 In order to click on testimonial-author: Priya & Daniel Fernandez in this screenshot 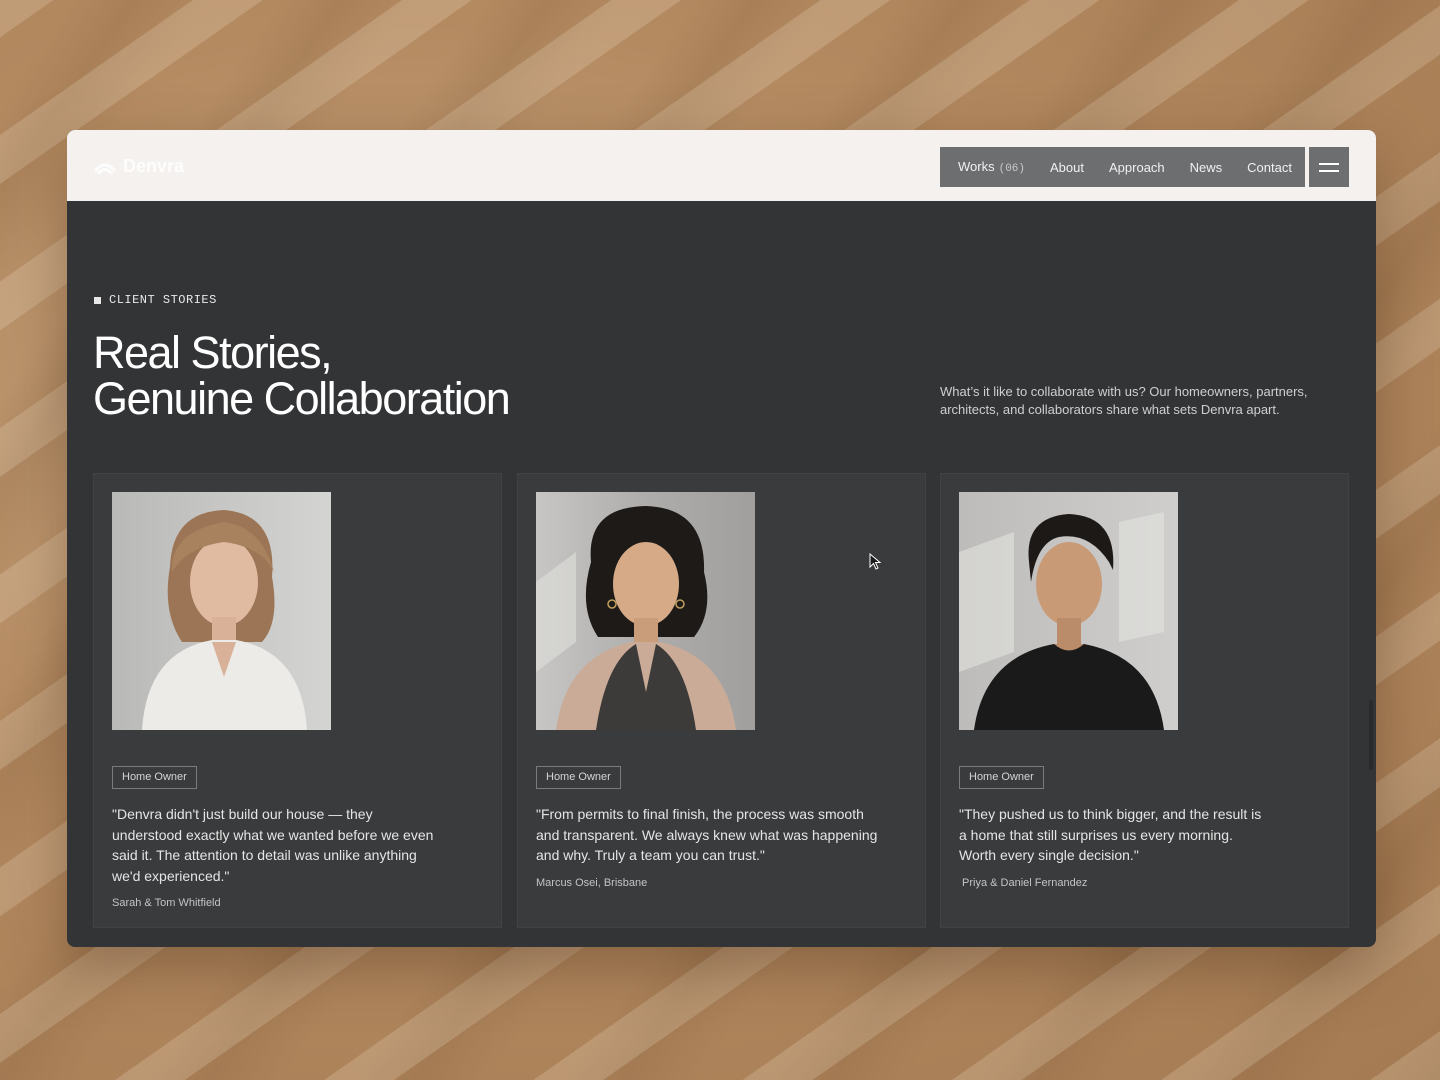, I will do `click(1025, 883)`.